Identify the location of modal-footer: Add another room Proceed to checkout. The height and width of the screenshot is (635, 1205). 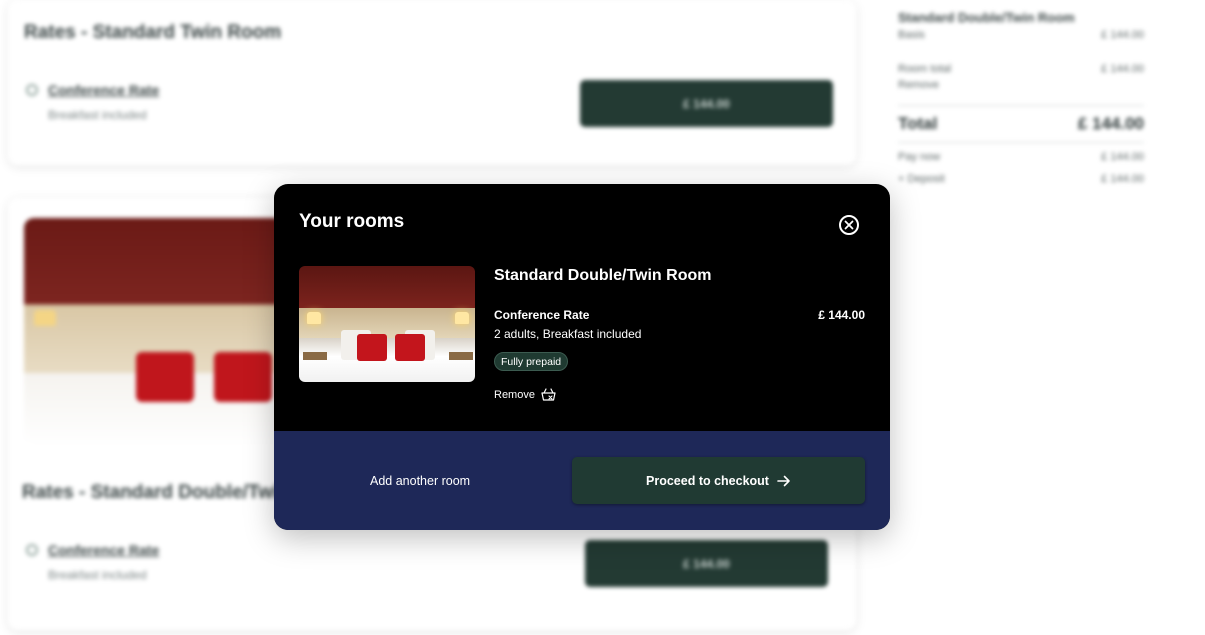
(582, 480).